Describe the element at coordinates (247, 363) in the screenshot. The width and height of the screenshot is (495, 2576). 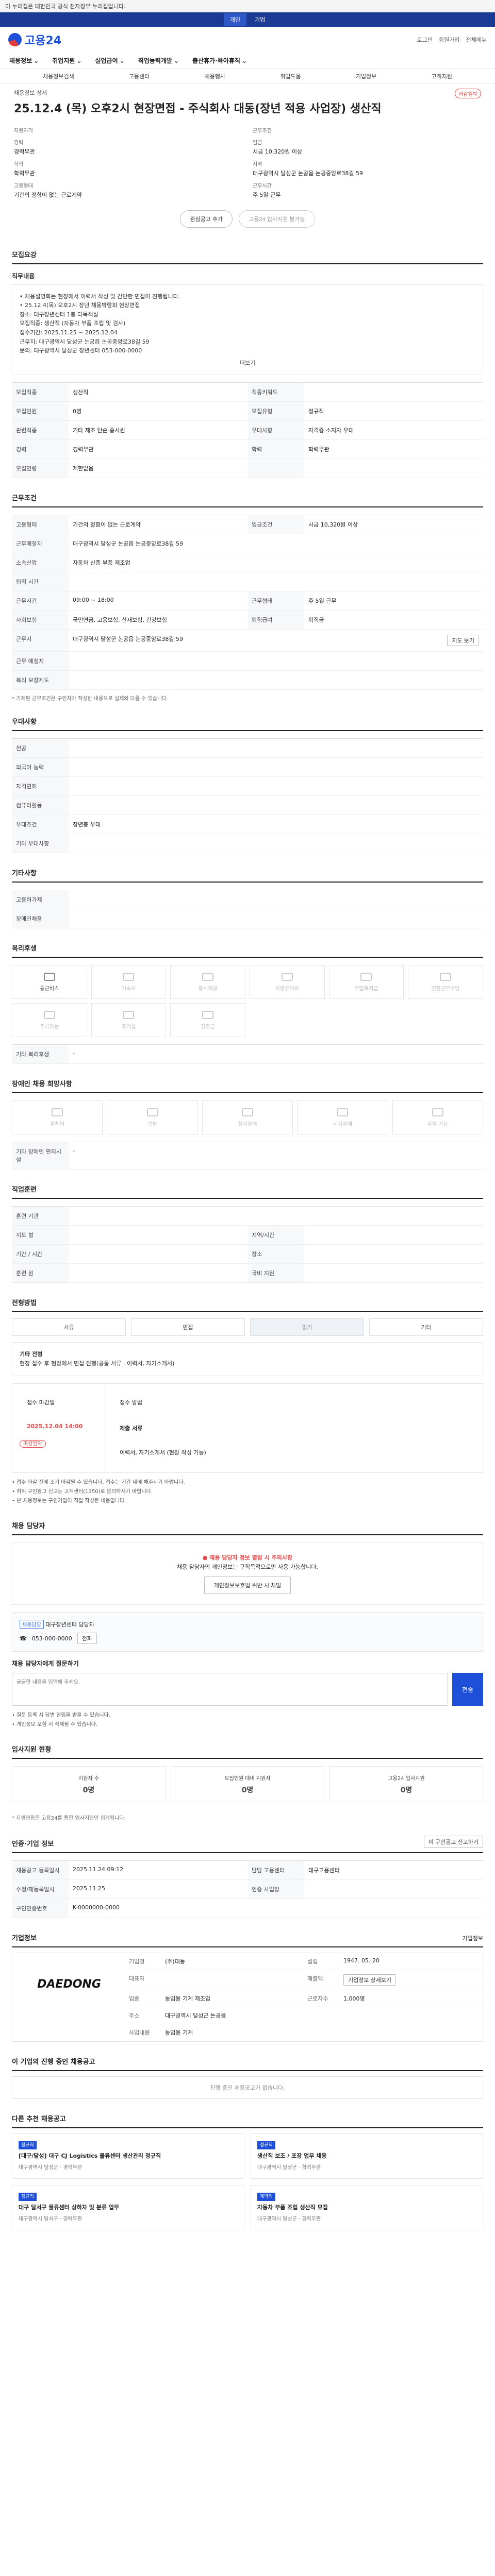
I see `more-button: 더보기` at that location.